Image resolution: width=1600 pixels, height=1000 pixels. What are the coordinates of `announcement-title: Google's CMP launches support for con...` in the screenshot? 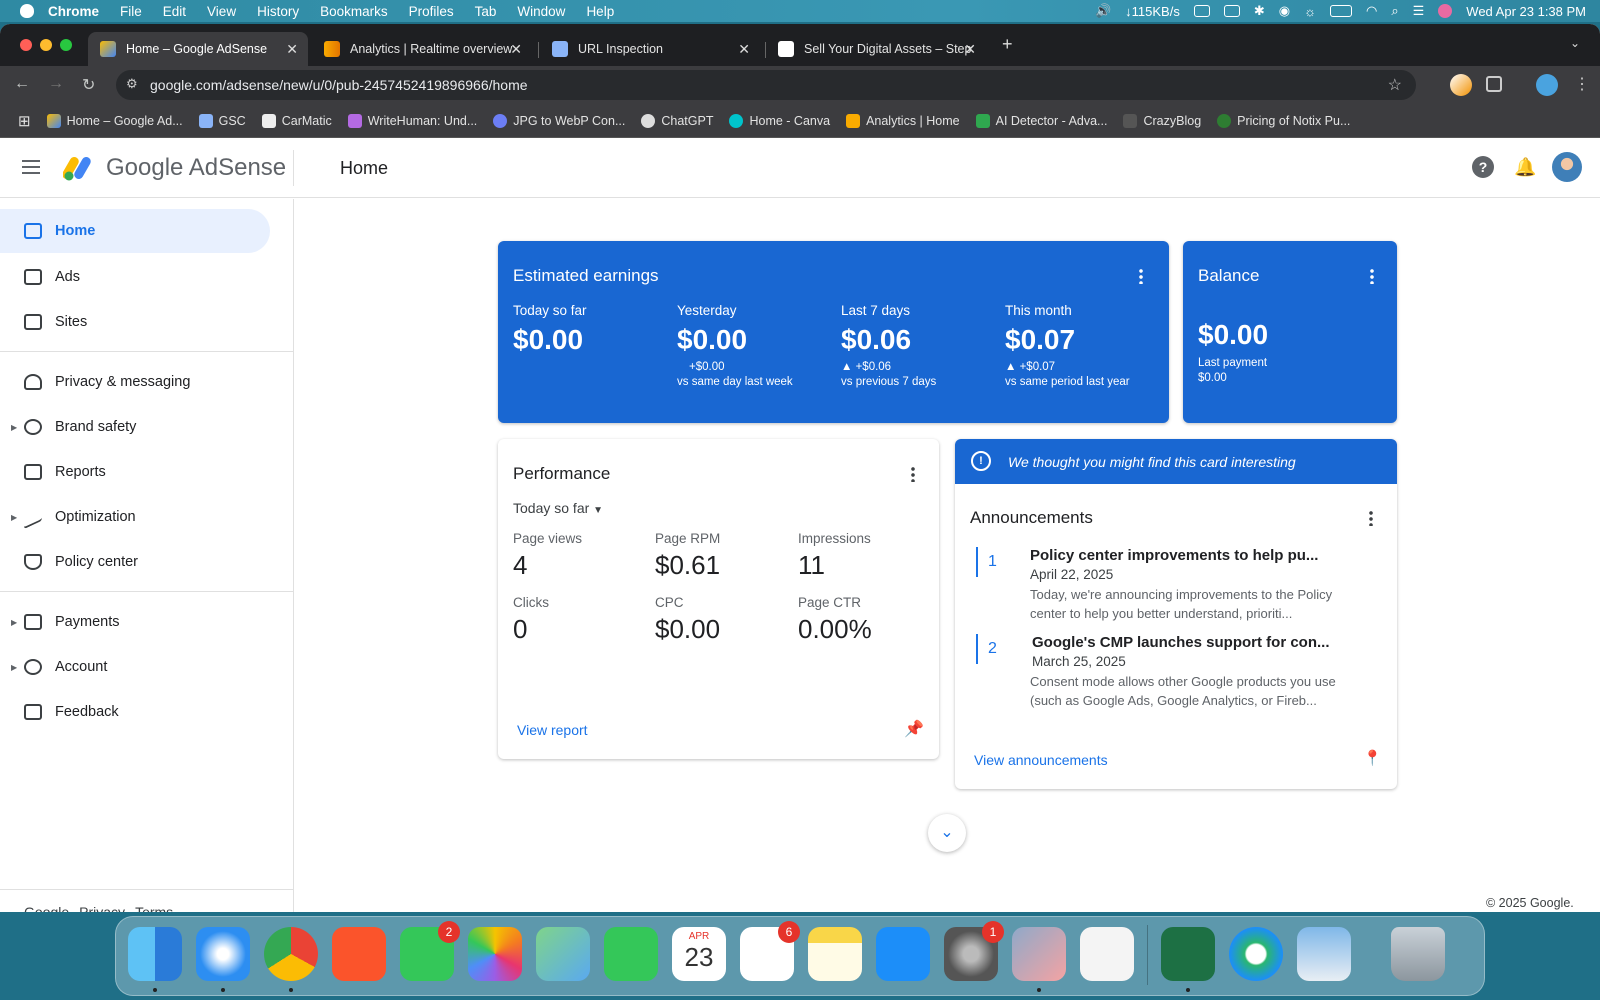 It's located at (1181, 642).